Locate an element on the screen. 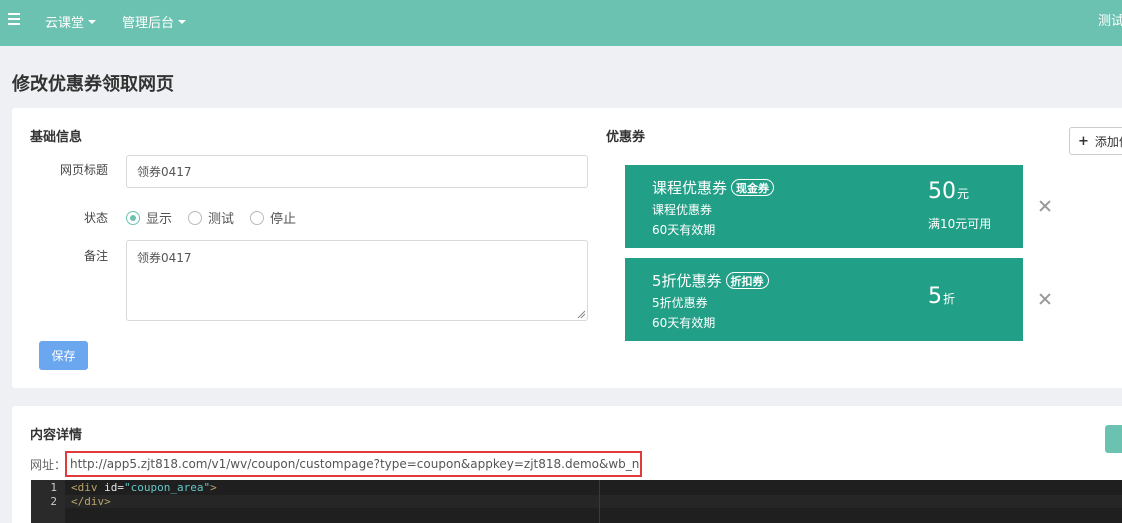  add-coupon-button: + 添加优 is located at coordinates (1095, 141).